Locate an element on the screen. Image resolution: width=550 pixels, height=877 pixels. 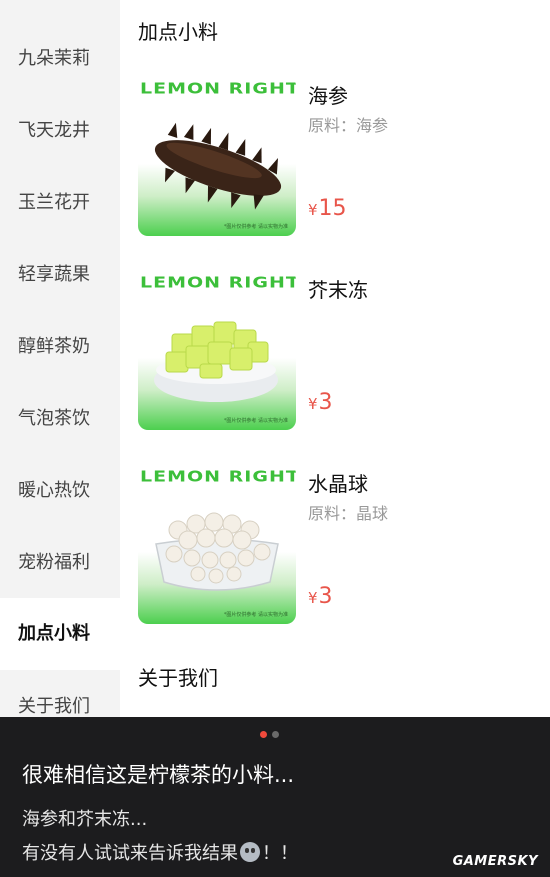
sidebar-item-label: 九朵茉莉 is located at coordinates (54, 58).